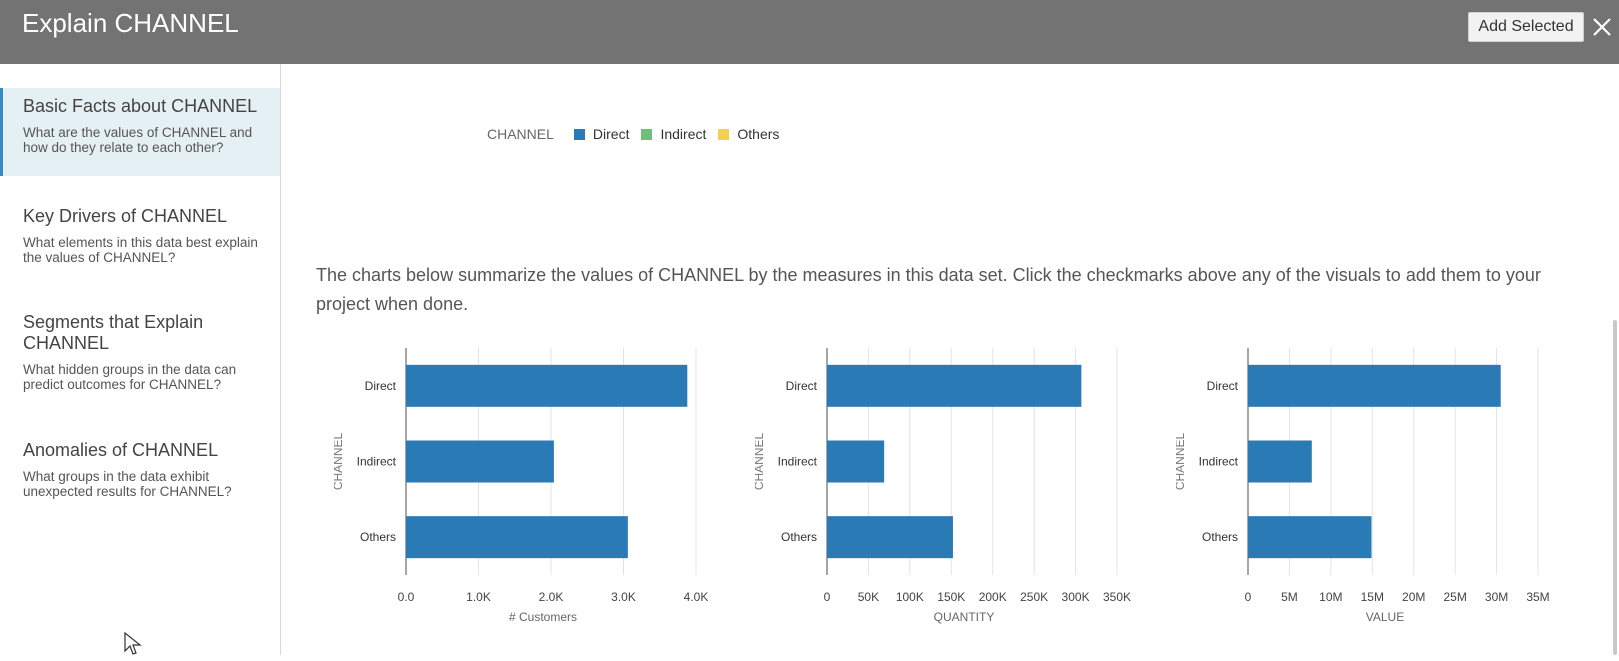 The height and width of the screenshot is (661, 1619). I want to click on x-tick-label: 20M, so click(1413, 597).